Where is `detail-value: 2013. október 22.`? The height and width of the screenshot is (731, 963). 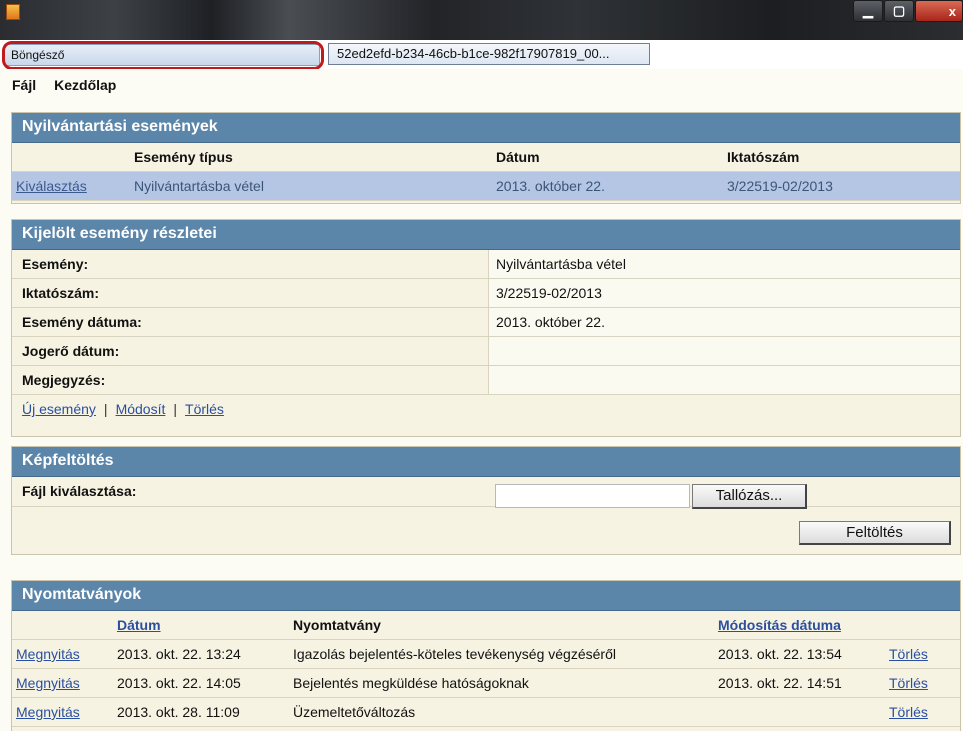 detail-value: 2013. október 22. is located at coordinates (724, 322).